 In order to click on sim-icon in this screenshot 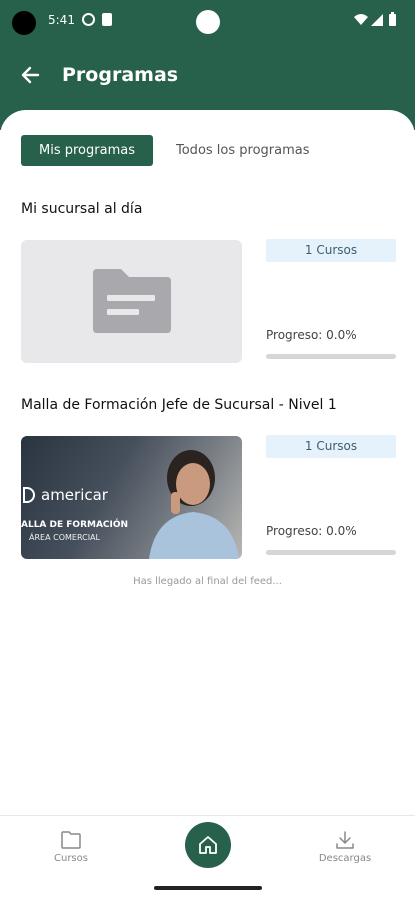, I will do `click(107, 19)`.